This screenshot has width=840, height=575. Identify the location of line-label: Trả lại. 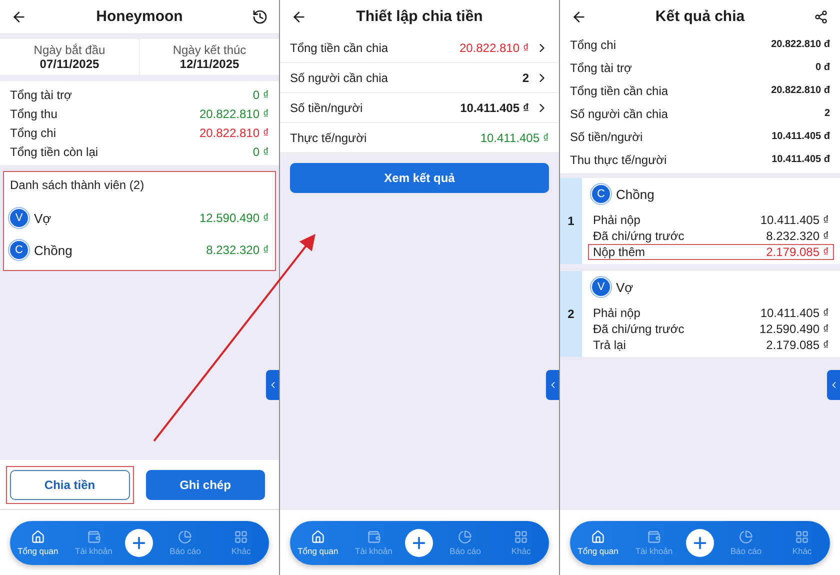
(609, 345).